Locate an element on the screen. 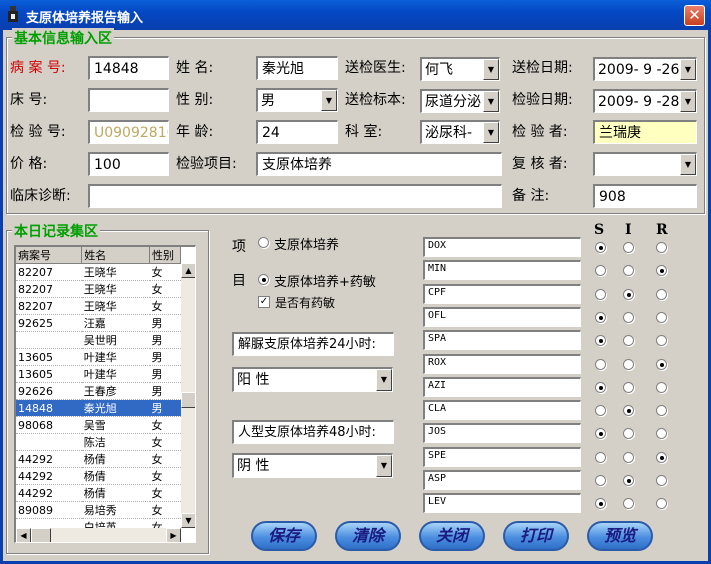 Image resolution: width=711 pixels, height=564 pixels. opt2-label: 支原体培养+药敏 is located at coordinates (325, 280).